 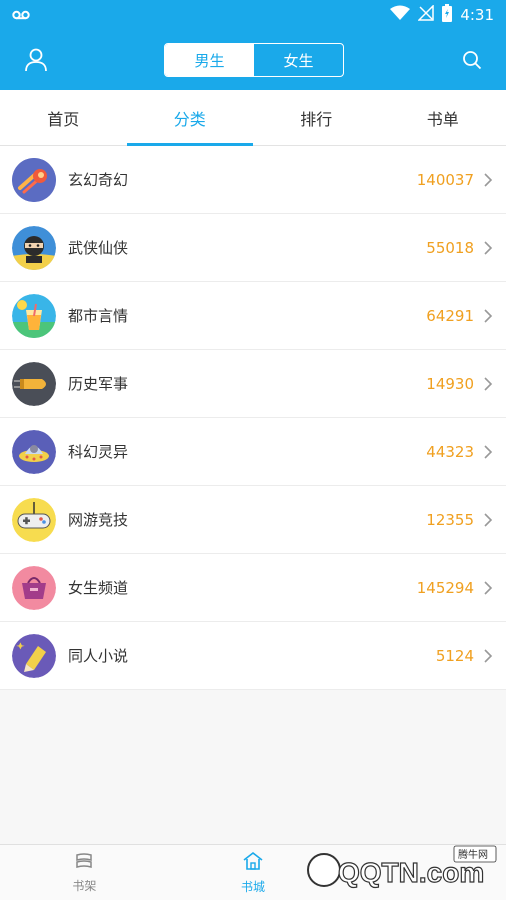 I want to click on list-item: 女生频道 145294, so click(x=253, y=588).